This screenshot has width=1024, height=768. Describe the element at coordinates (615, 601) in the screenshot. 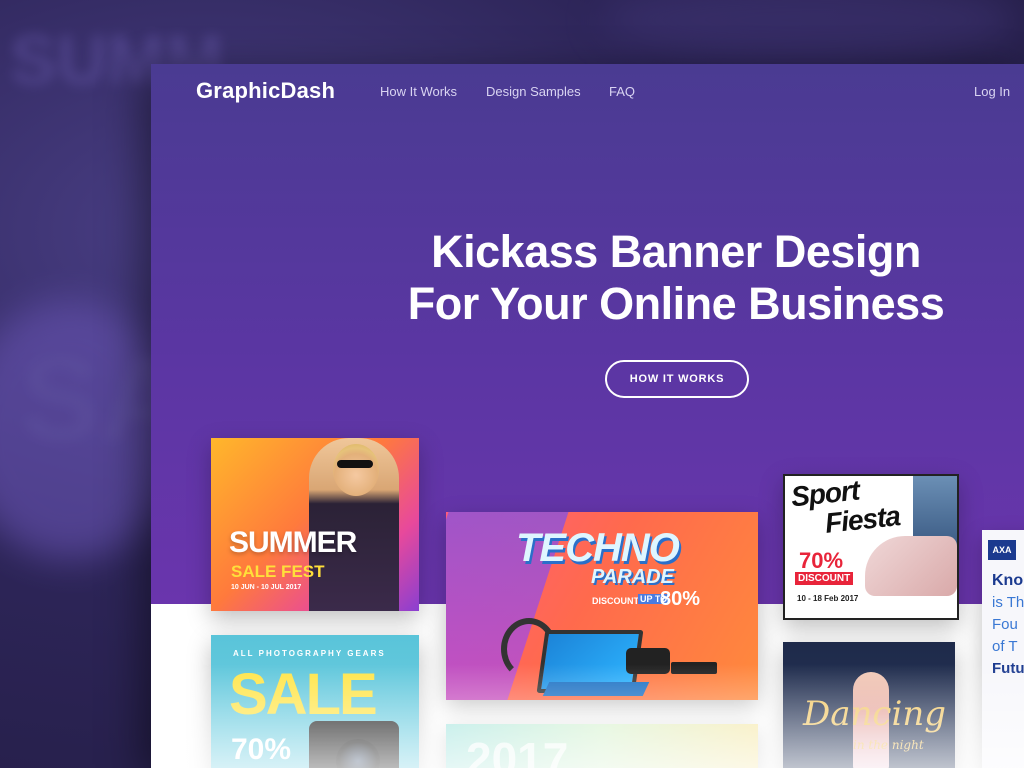

I see `techno-discount-label: DISCOUNT` at that location.